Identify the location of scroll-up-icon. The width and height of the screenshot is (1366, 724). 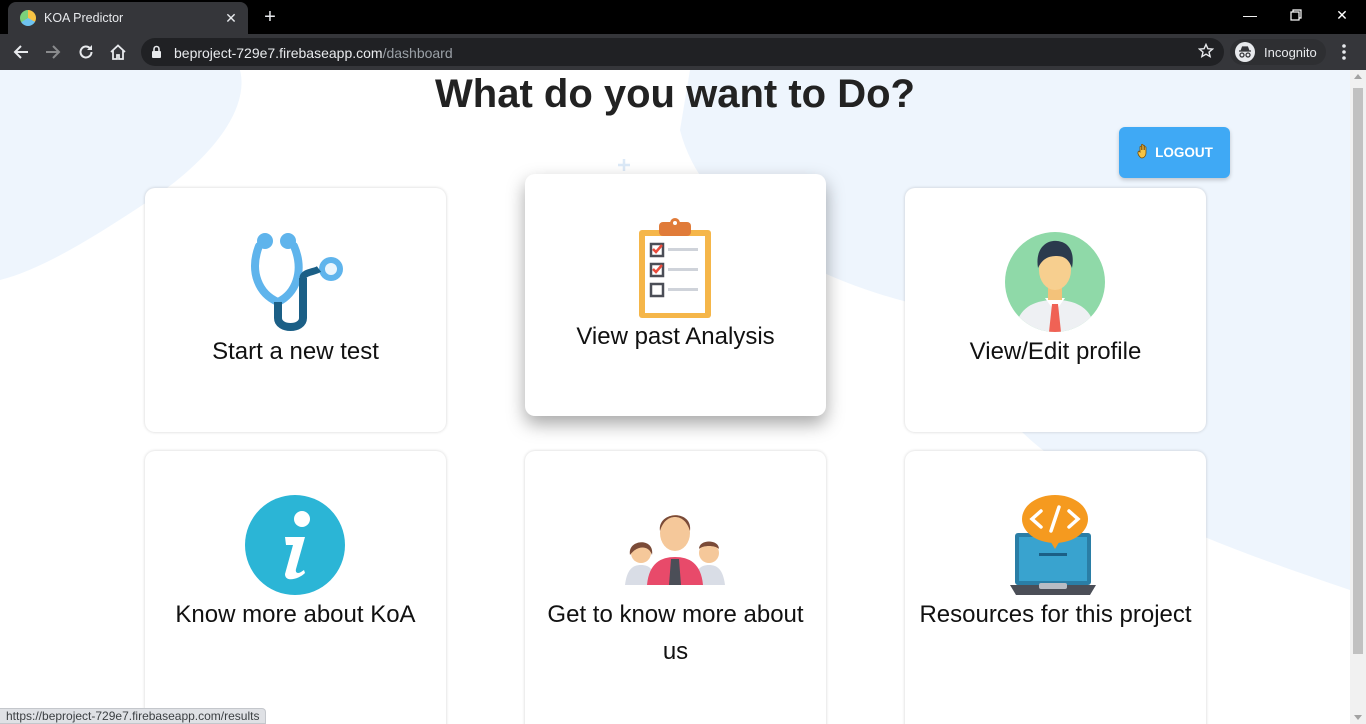
(1358, 76).